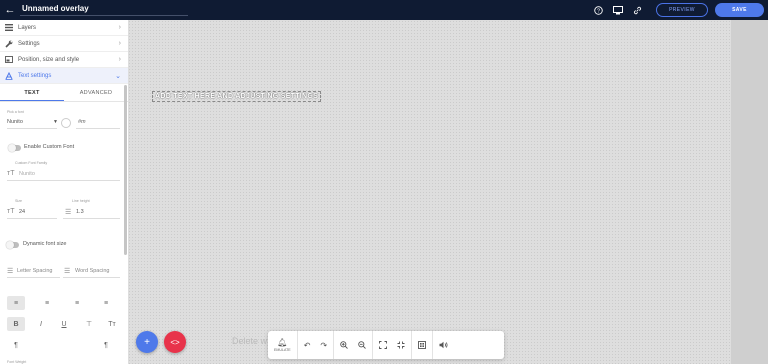 The height and width of the screenshot is (364, 768). I want to click on text-tabs: TEXT ADVANCED, so click(64, 93).